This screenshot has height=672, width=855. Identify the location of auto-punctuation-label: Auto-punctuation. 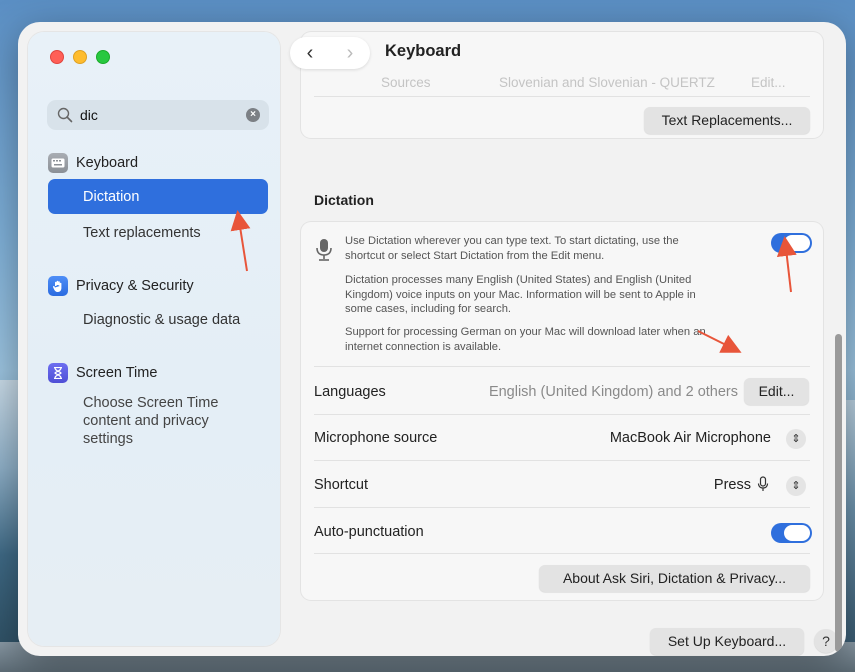
(369, 532).